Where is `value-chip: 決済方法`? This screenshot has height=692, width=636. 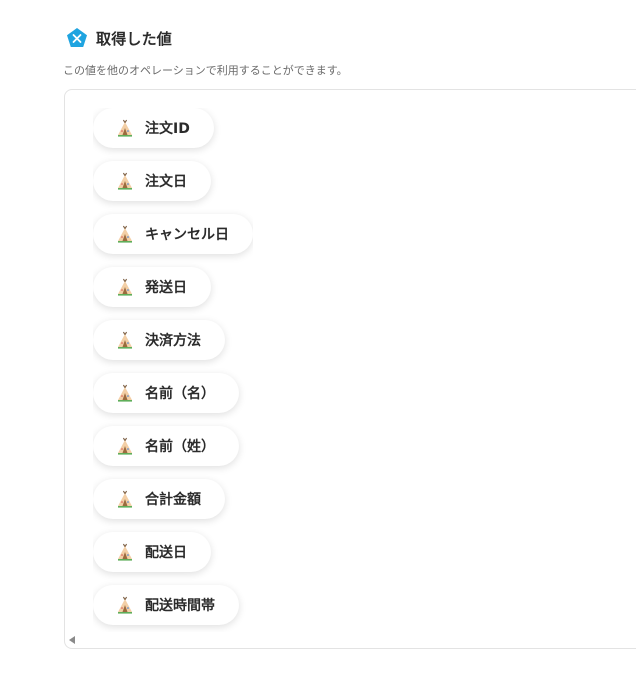
value-chip: 決済方法 is located at coordinates (159, 340).